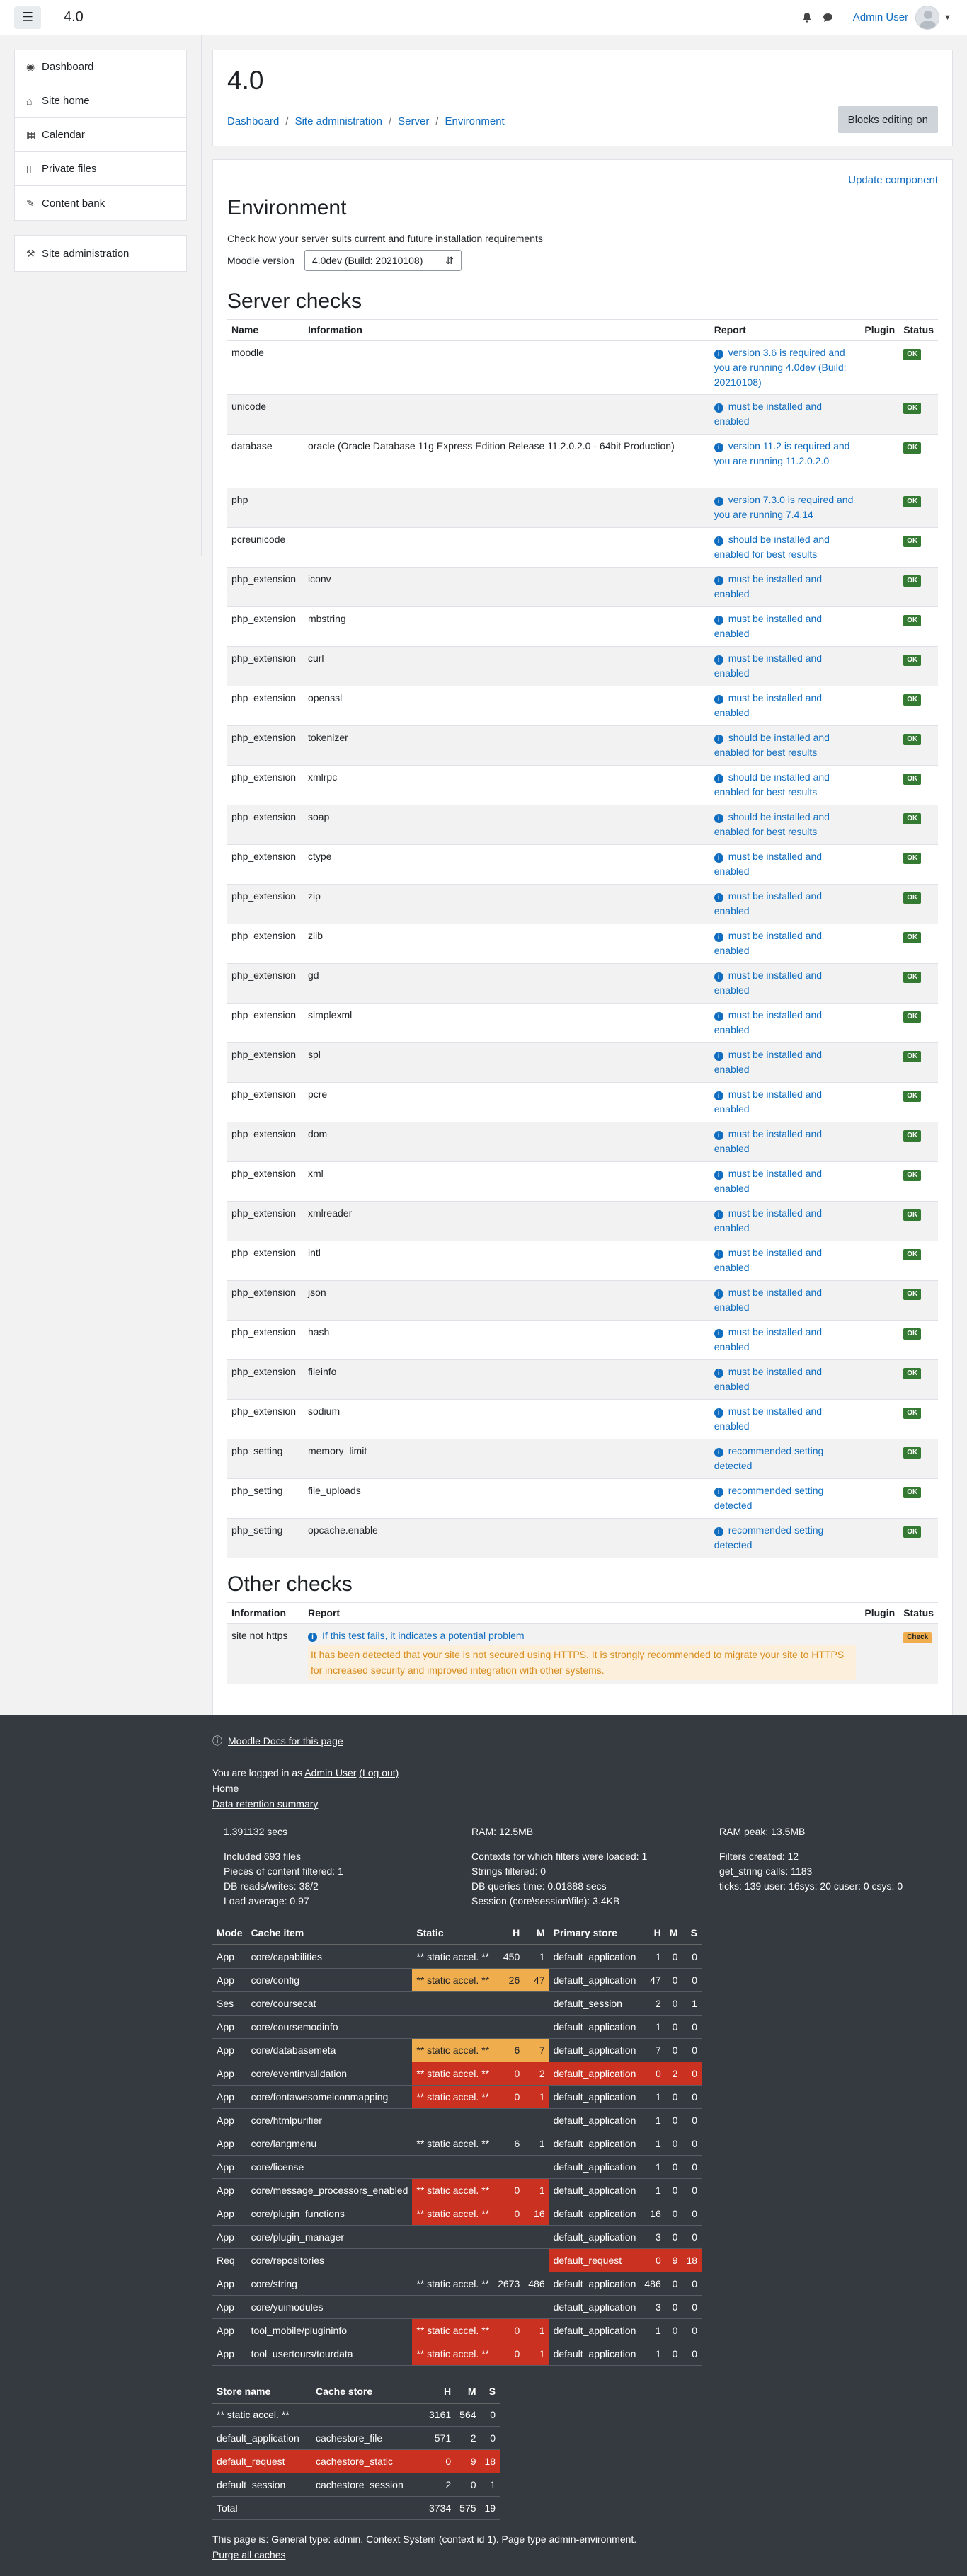  I want to click on perf-stat: 1.391132 secs, so click(256, 1831).